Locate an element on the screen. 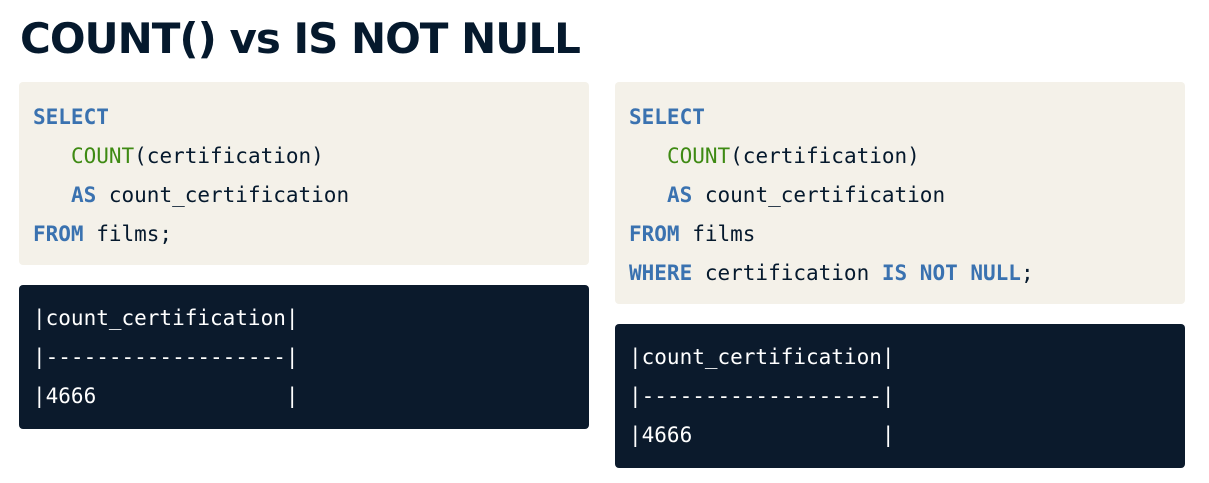  code-line-where: WHERE certification IS NOT NULL; is located at coordinates (900, 273).